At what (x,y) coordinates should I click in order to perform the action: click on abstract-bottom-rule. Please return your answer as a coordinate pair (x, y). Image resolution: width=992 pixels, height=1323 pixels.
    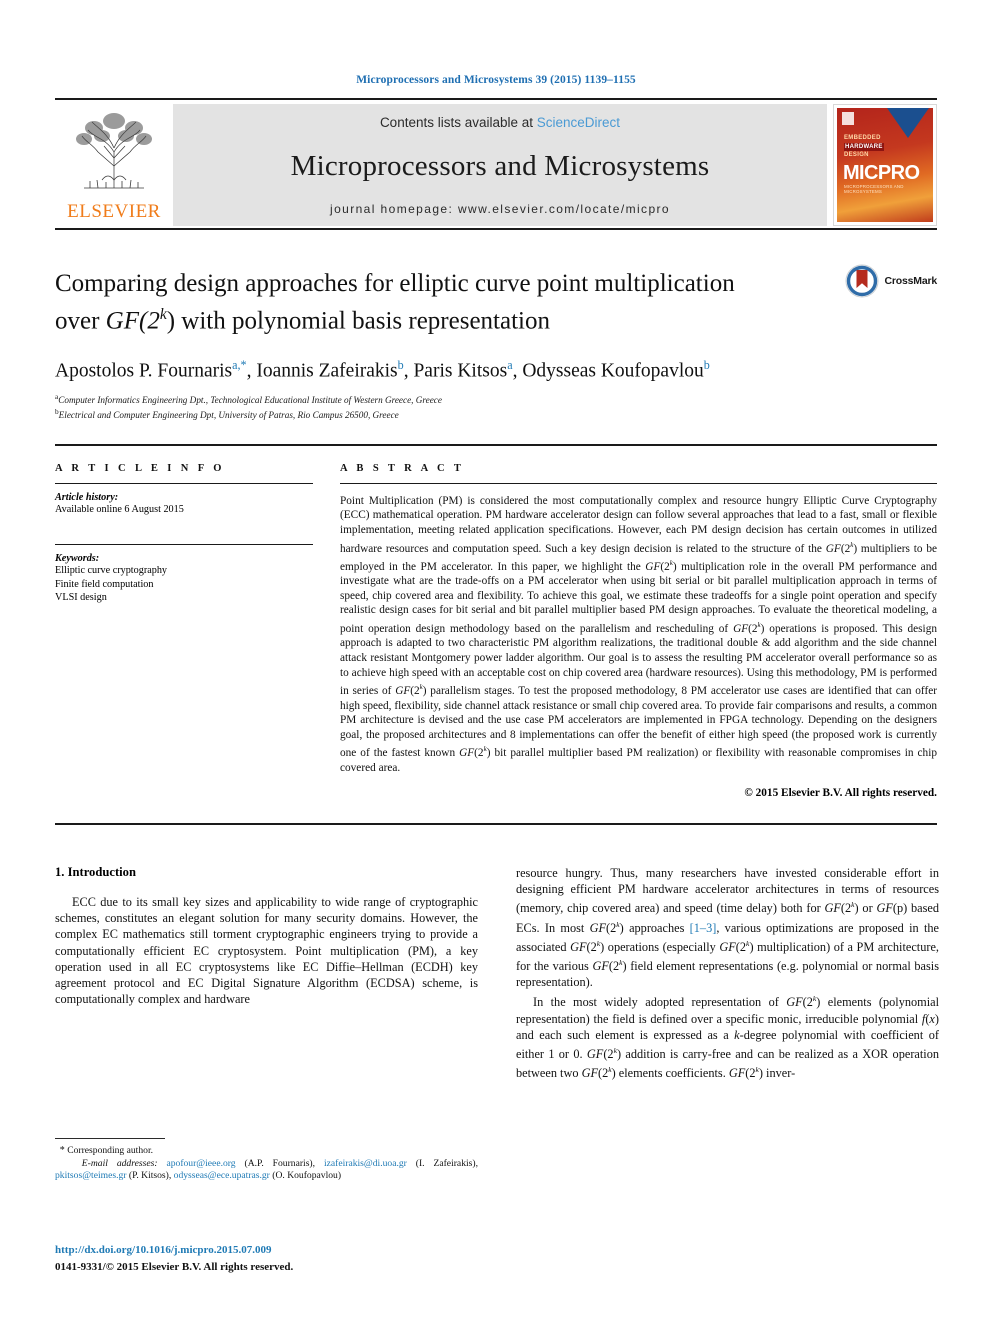
    Looking at the image, I should click on (496, 824).